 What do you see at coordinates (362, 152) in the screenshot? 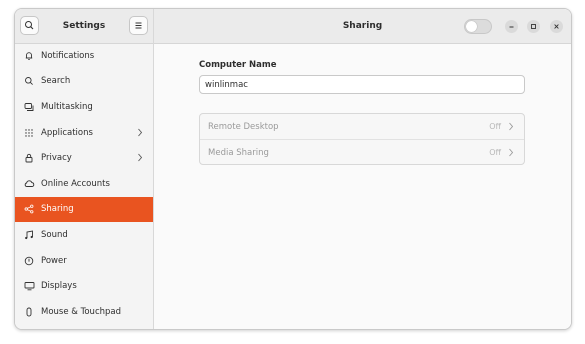
I see `media-sharing-row: Media Sharing Off` at bounding box center [362, 152].